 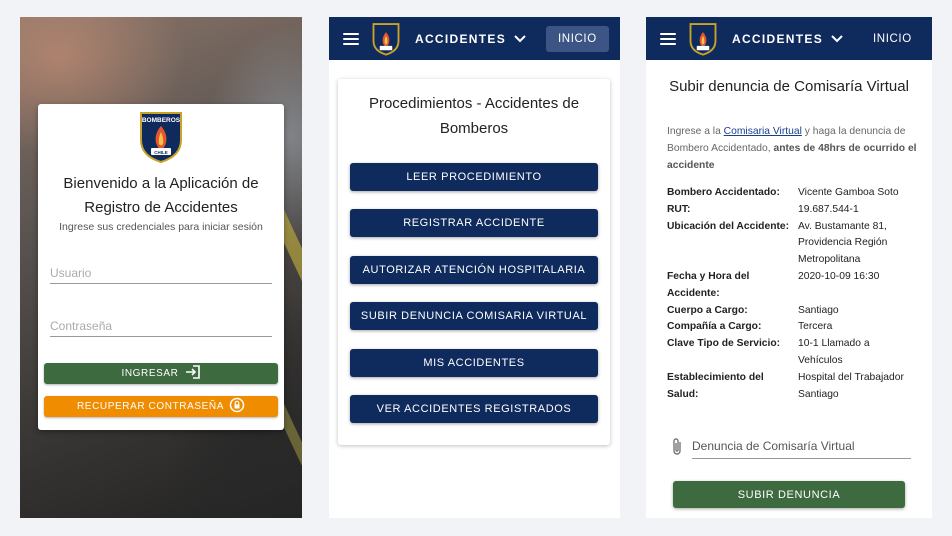 What do you see at coordinates (161, 137) in the screenshot?
I see `bomberos-logo: BOMBEROS CHILE` at bounding box center [161, 137].